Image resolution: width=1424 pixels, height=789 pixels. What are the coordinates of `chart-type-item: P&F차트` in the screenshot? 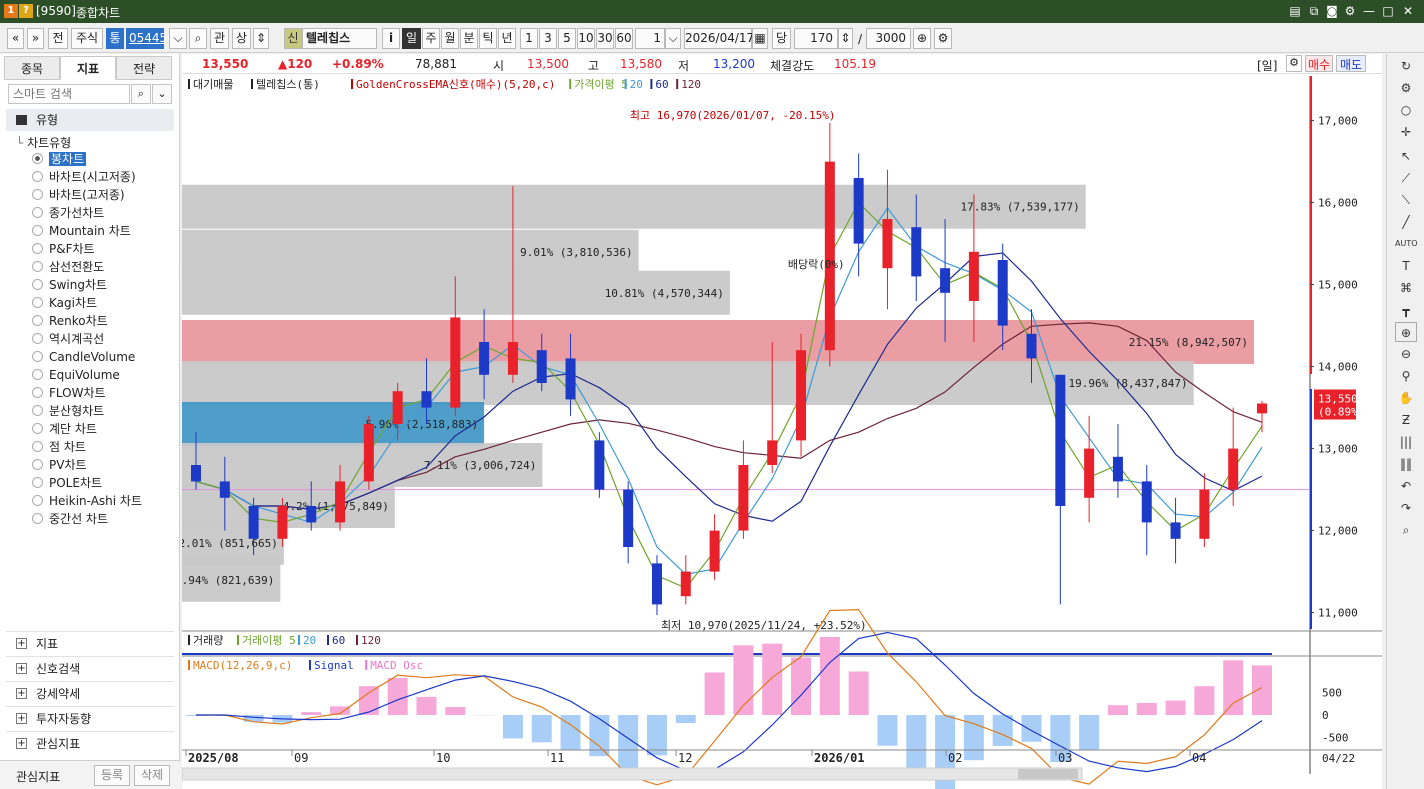 It's located at (63, 249).